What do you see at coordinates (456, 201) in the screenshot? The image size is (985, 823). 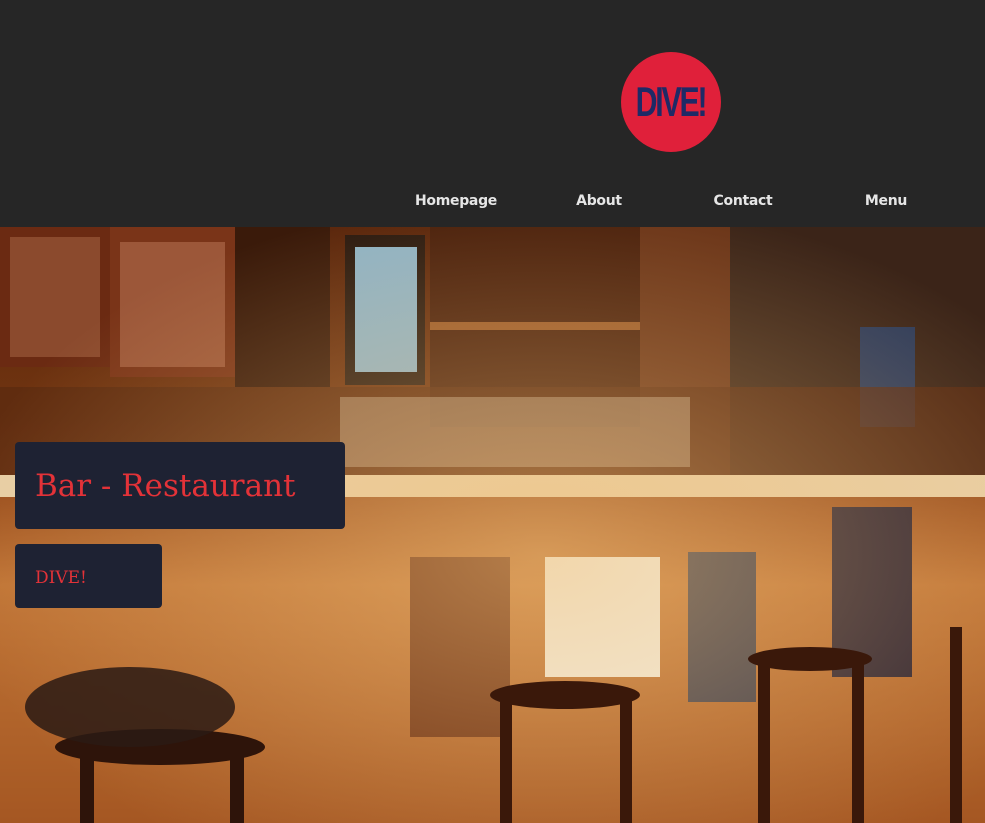 I see `nav-item-homepage: Homepage` at bounding box center [456, 201].